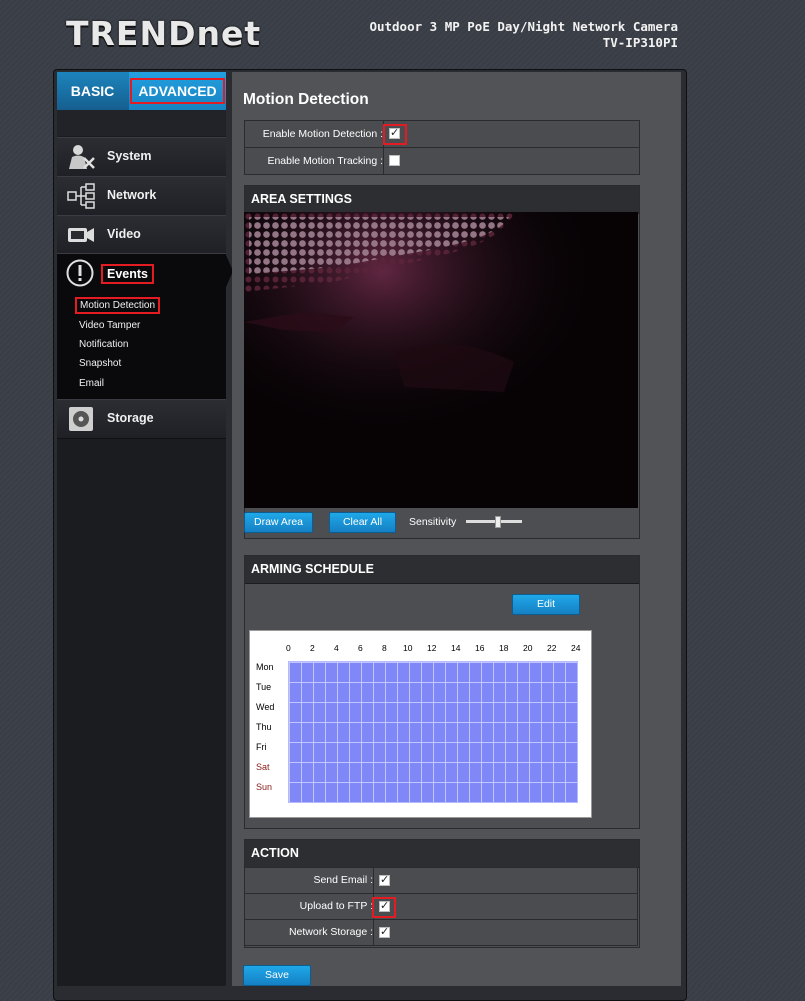 Image resolution: width=805 pixels, height=1001 pixels. What do you see at coordinates (141, 123) in the screenshot?
I see `sidebar-spacer` at bounding box center [141, 123].